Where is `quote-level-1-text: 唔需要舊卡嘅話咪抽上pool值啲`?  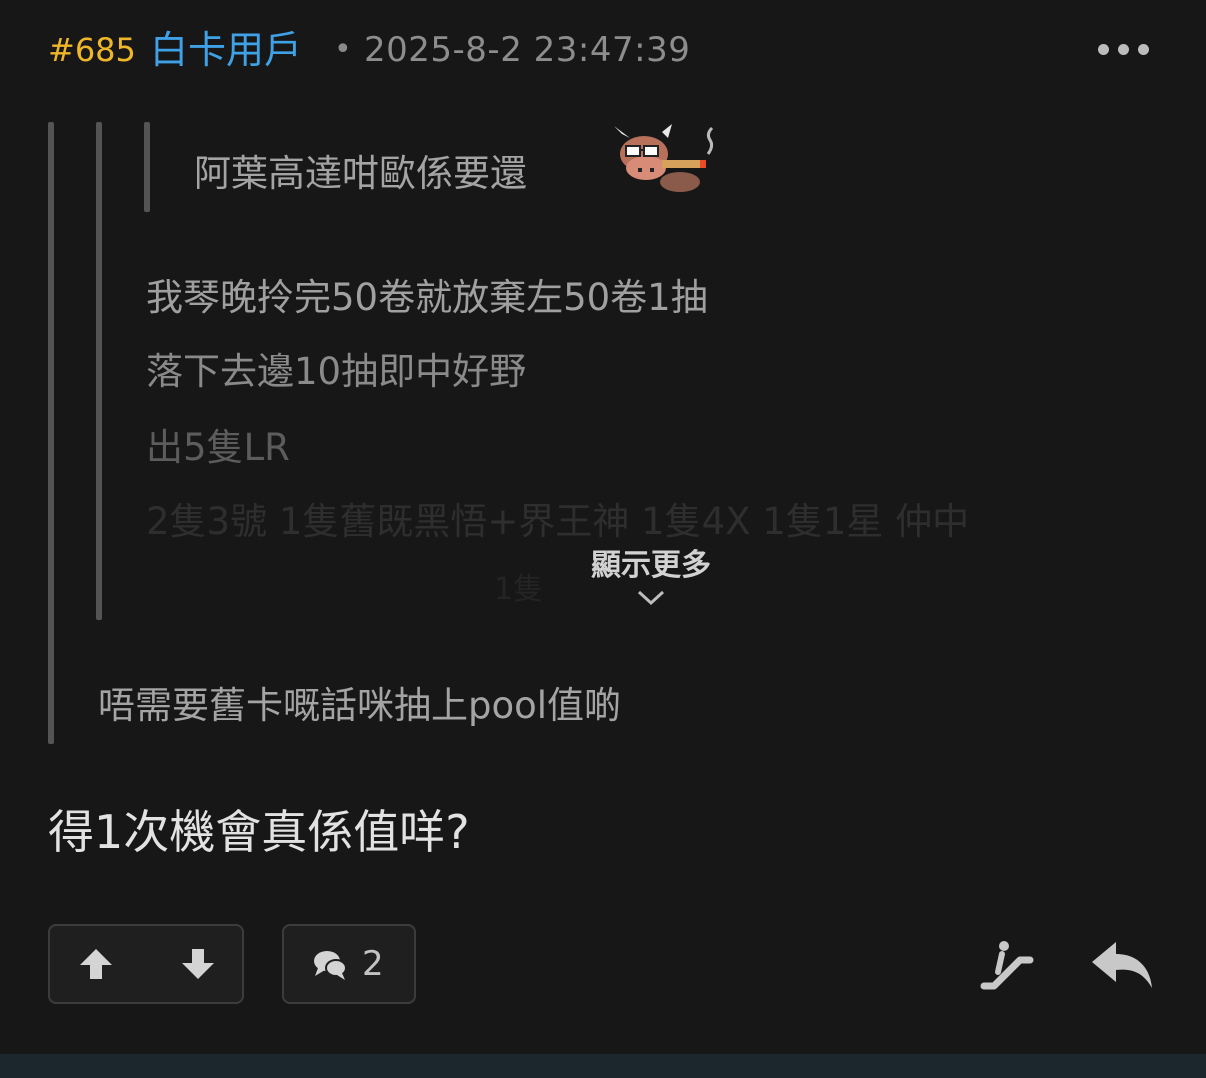
quote-level-1-text: 唔需要舊卡嘅話咪抽上pool值啲 is located at coordinates (360, 705).